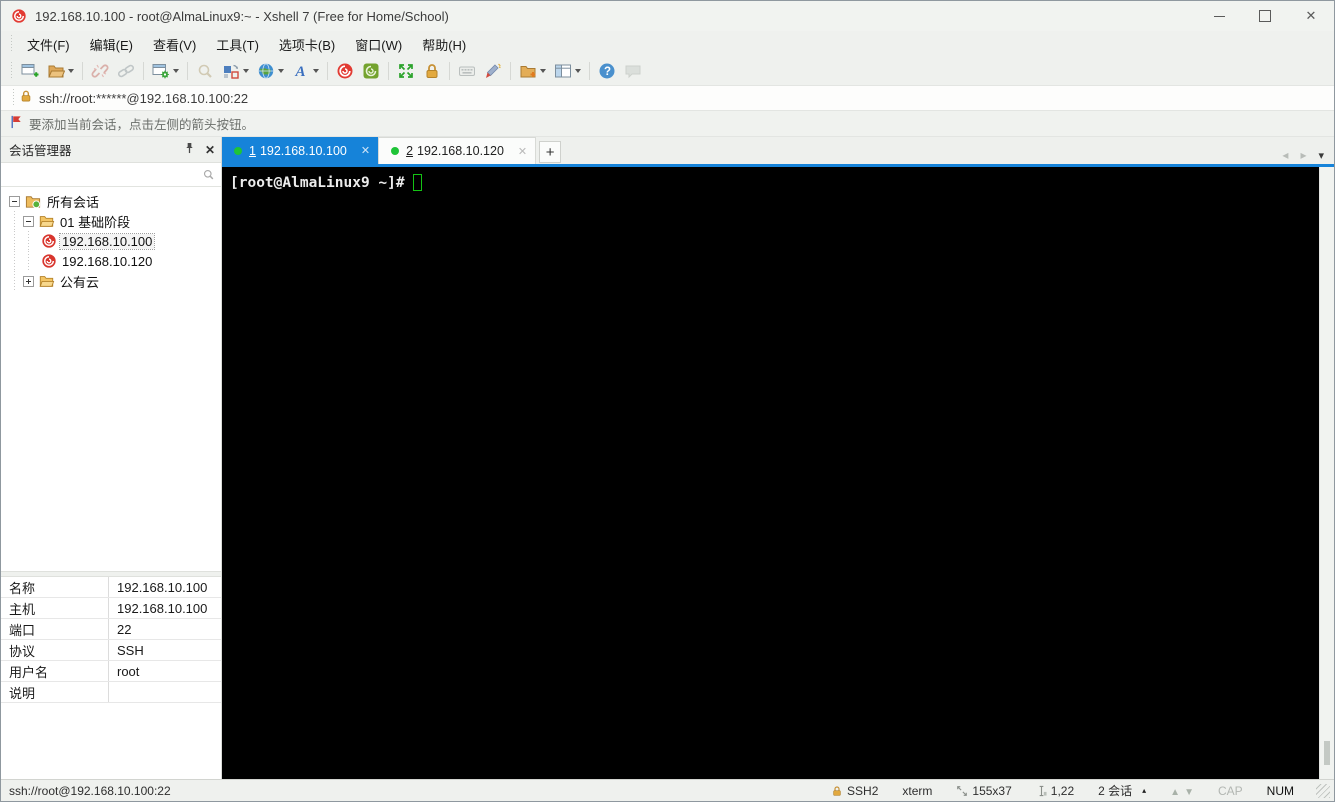 Image resolution: width=1335 pixels, height=802 pixels. What do you see at coordinates (1182, 791) in the screenshot?
I see `session-nav-arrows` at bounding box center [1182, 791].